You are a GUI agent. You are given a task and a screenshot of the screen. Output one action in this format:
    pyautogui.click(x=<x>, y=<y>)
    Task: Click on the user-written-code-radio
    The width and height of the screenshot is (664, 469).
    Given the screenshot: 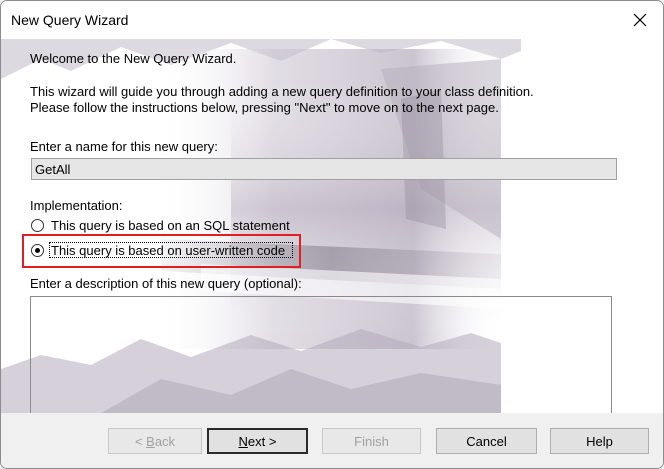 What is the action you would take?
    pyautogui.click(x=37, y=250)
    